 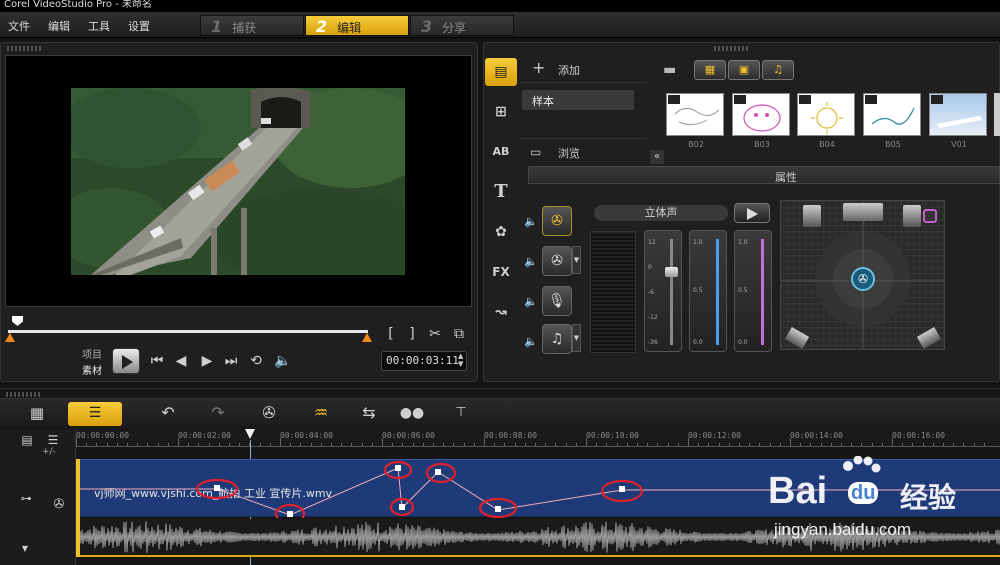 What do you see at coordinates (501, 272) in the screenshot?
I see `fx-tab-icon: FX` at bounding box center [501, 272].